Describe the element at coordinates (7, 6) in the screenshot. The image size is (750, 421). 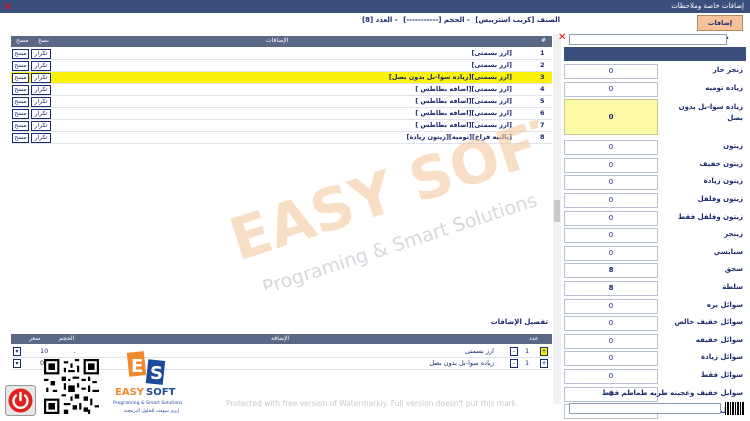
I see `close-icon: ✕` at that location.